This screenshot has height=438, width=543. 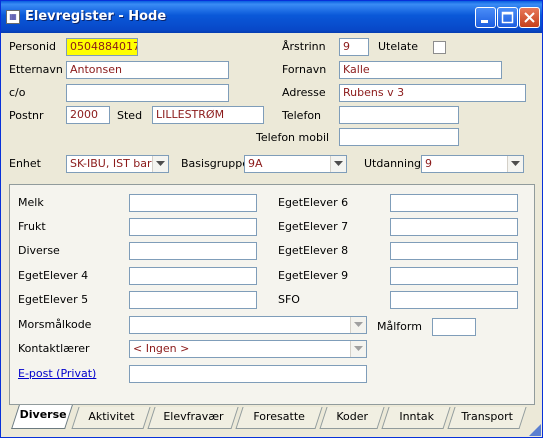 I want to click on close-icon, so click(x=529, y=17).